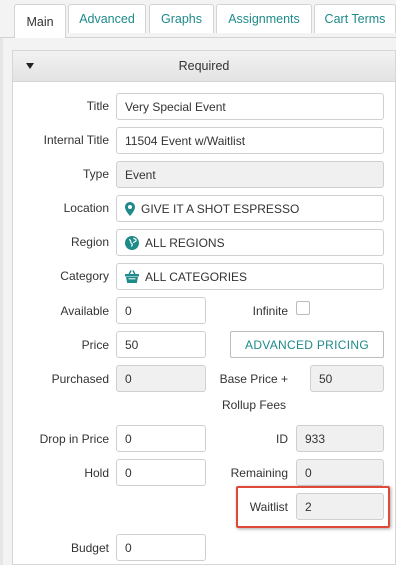 This screenshot has height=565, width=396. Describe the element at coordinates (270, 311) in the screenshot. I see `infinite-label: Infinite` at that location.